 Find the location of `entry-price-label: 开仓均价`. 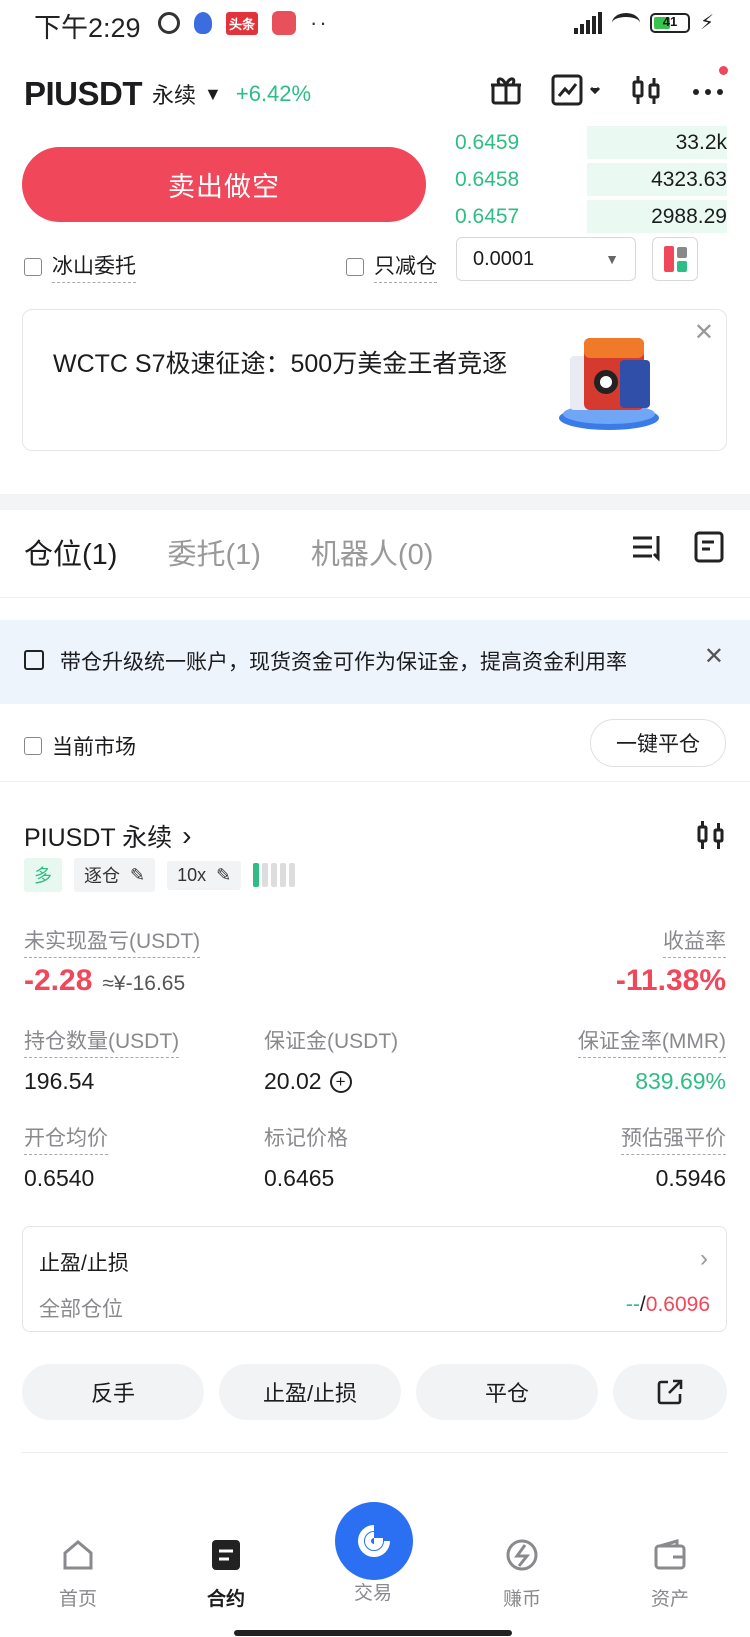

entry-price-label: 开仓均价 is located at coordinates (66, 1138).